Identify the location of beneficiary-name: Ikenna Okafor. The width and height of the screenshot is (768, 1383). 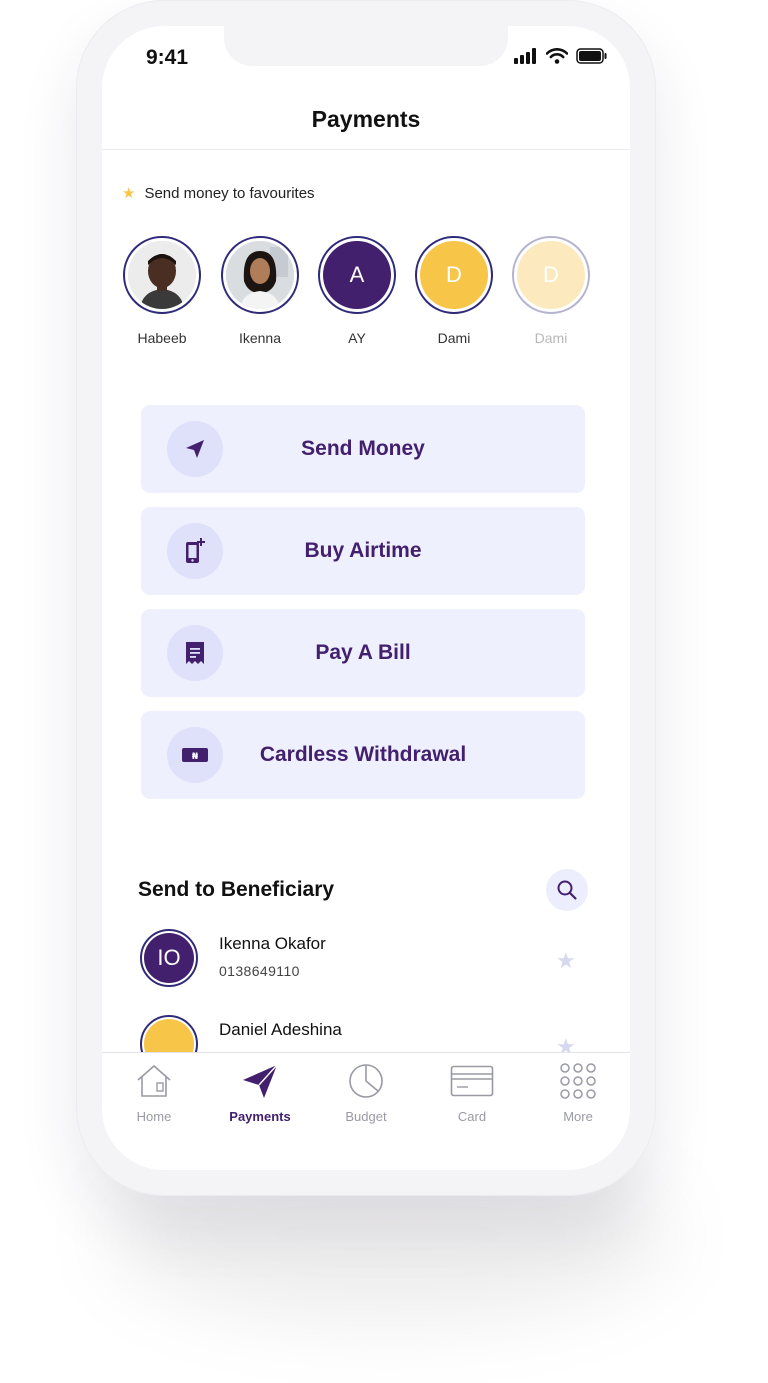
(272, 943).